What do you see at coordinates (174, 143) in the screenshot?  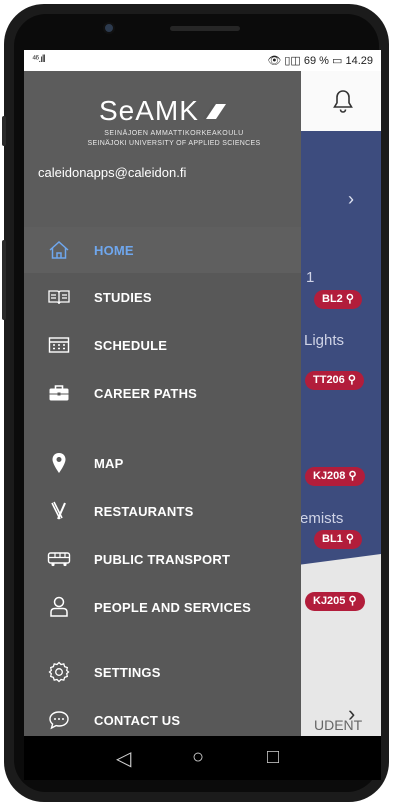 I see `logo-subtitle-en: SEINÄJOKI UNIVERSITY OF APPLIED SCIENCES` at bounding box center [174, 143].